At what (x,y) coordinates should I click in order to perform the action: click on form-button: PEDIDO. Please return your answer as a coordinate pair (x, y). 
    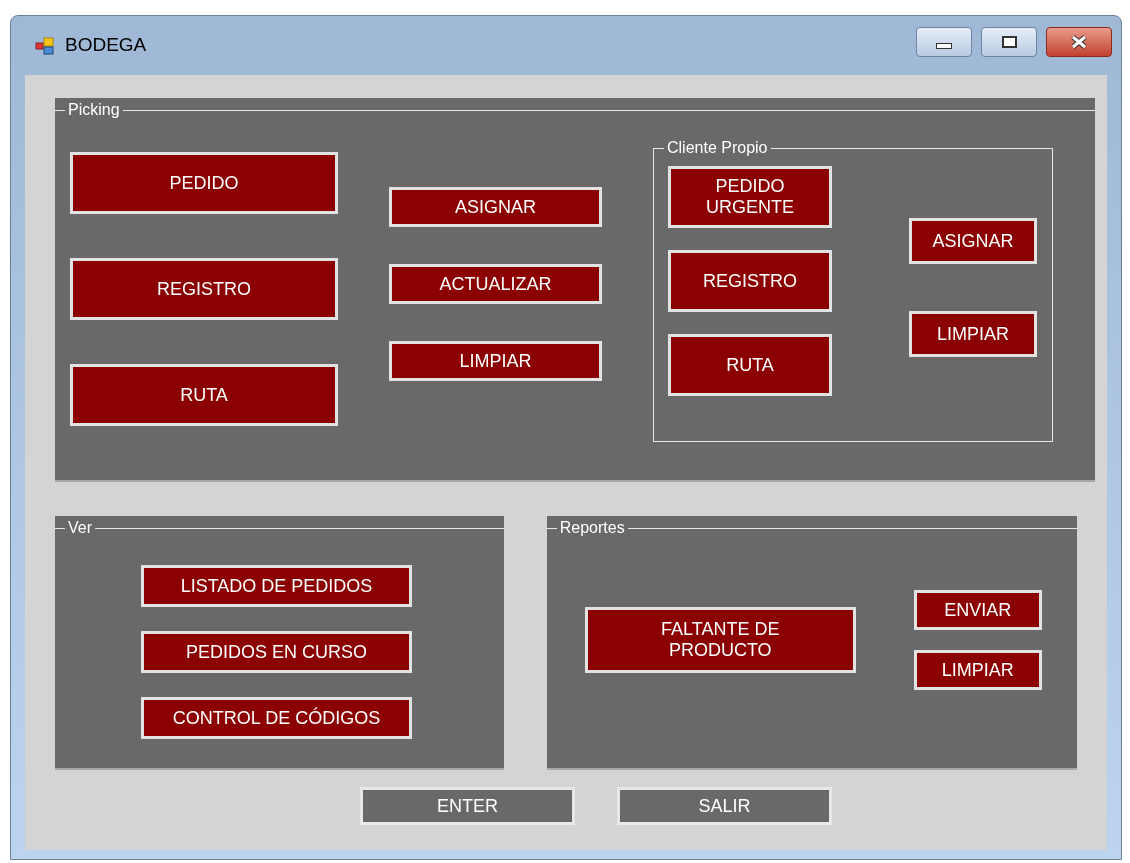
    Looking at the image, I should click on (204, 183).